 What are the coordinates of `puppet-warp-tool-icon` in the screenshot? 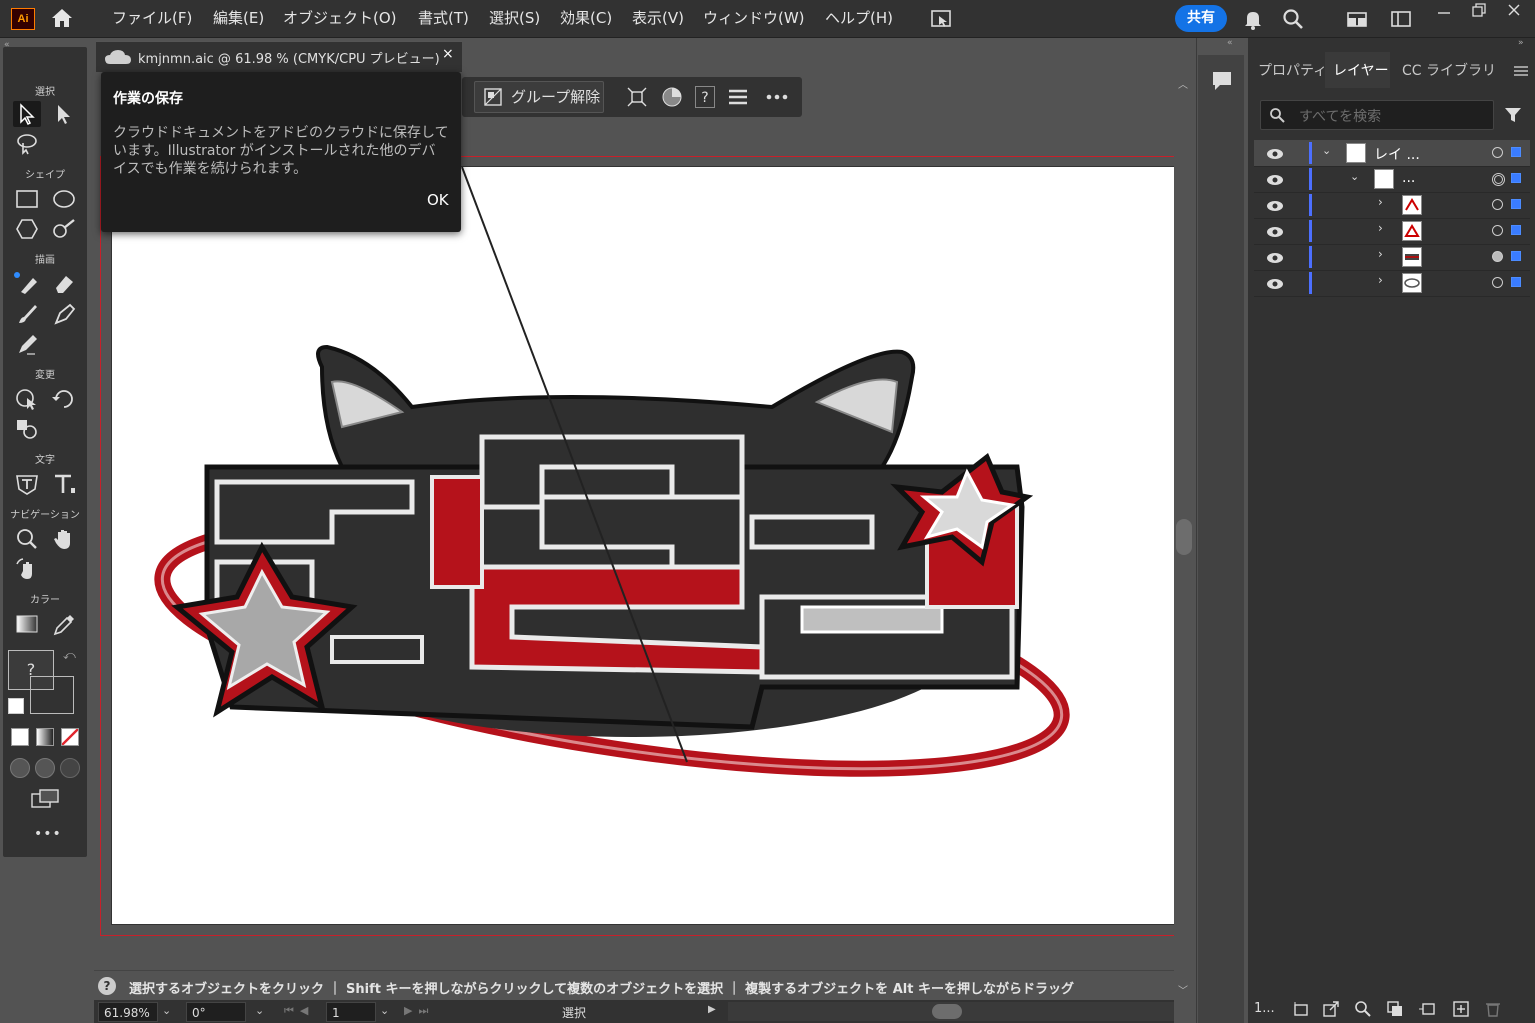 It's located at (27, 399).